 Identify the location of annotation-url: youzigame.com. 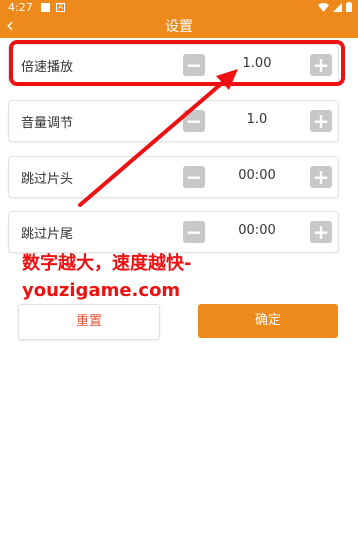
(101, 290).